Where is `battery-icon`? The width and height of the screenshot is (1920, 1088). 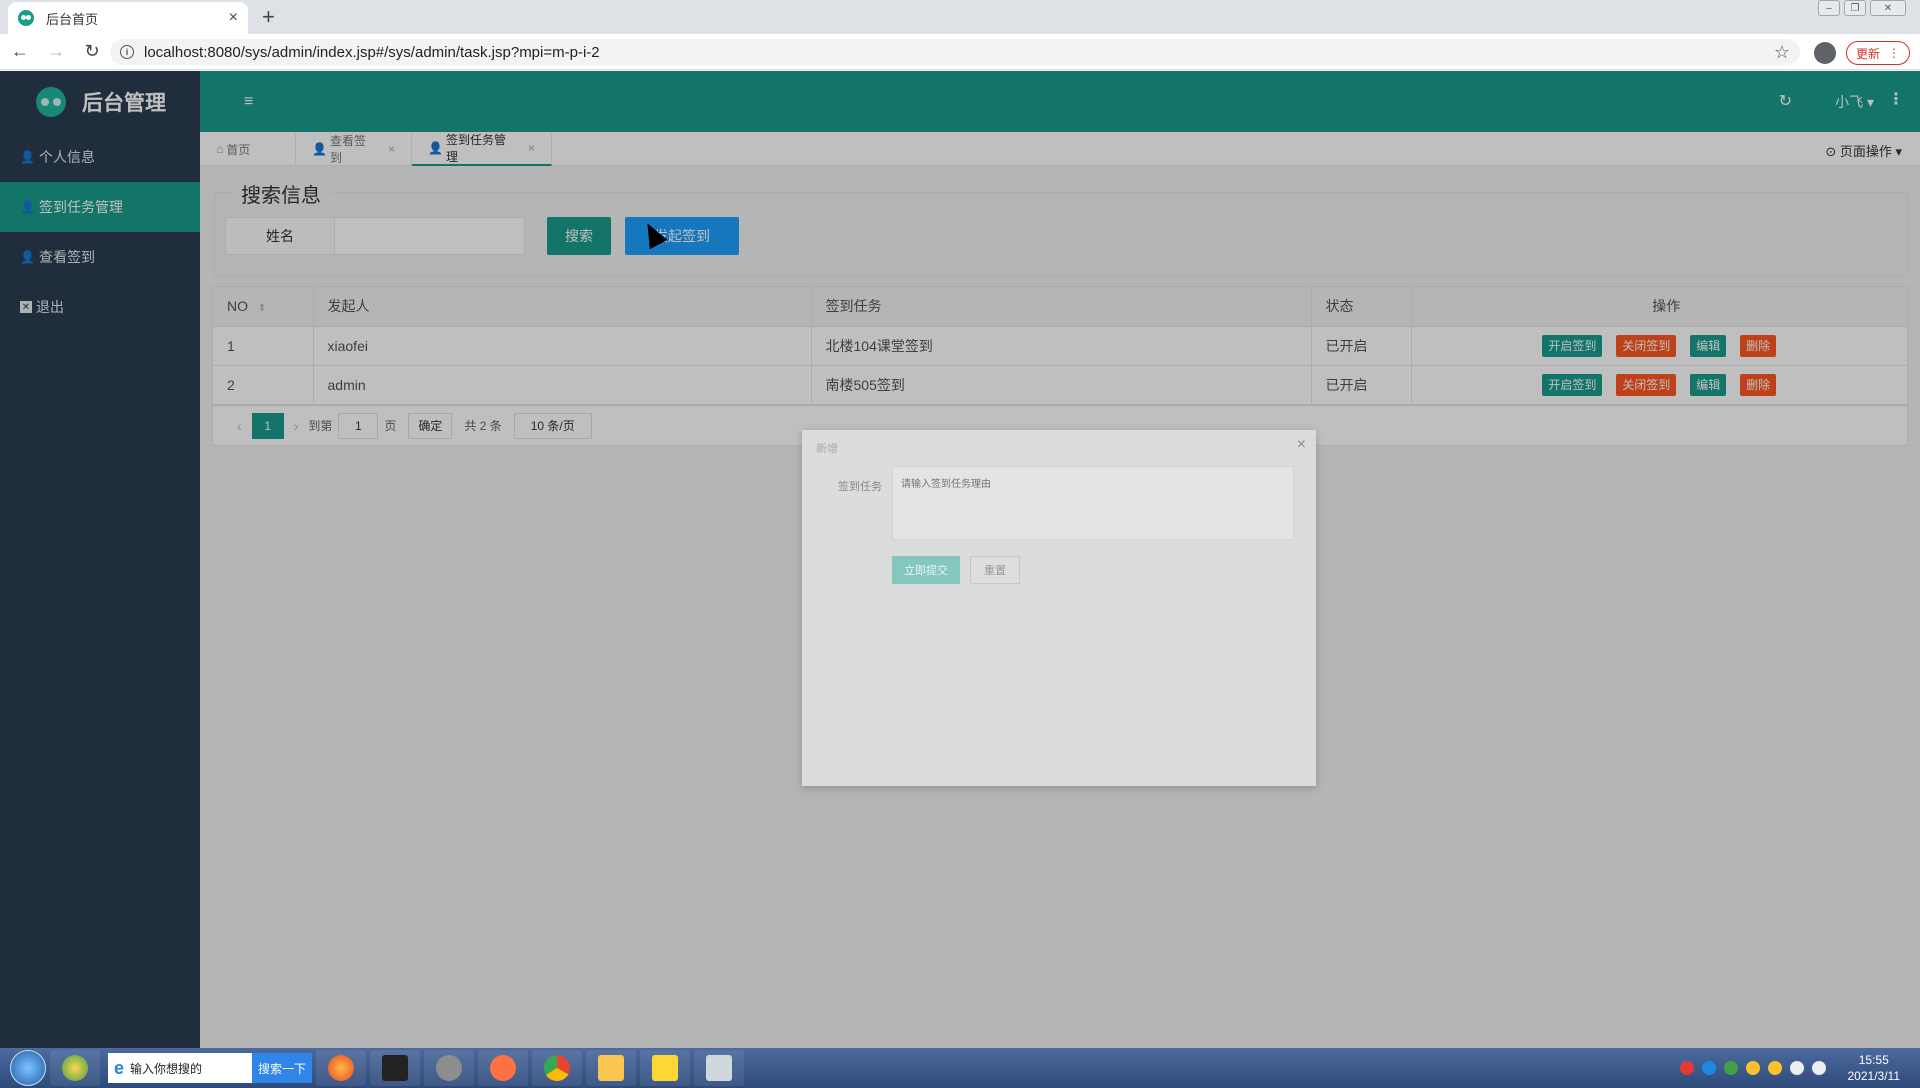 battery-icon is located at coordinates (1730, 1068).